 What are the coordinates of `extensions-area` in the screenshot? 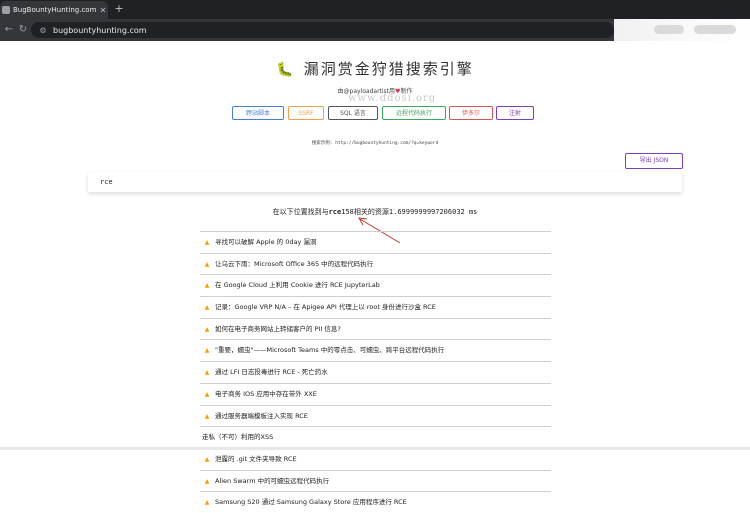 It's located at (682, 30).